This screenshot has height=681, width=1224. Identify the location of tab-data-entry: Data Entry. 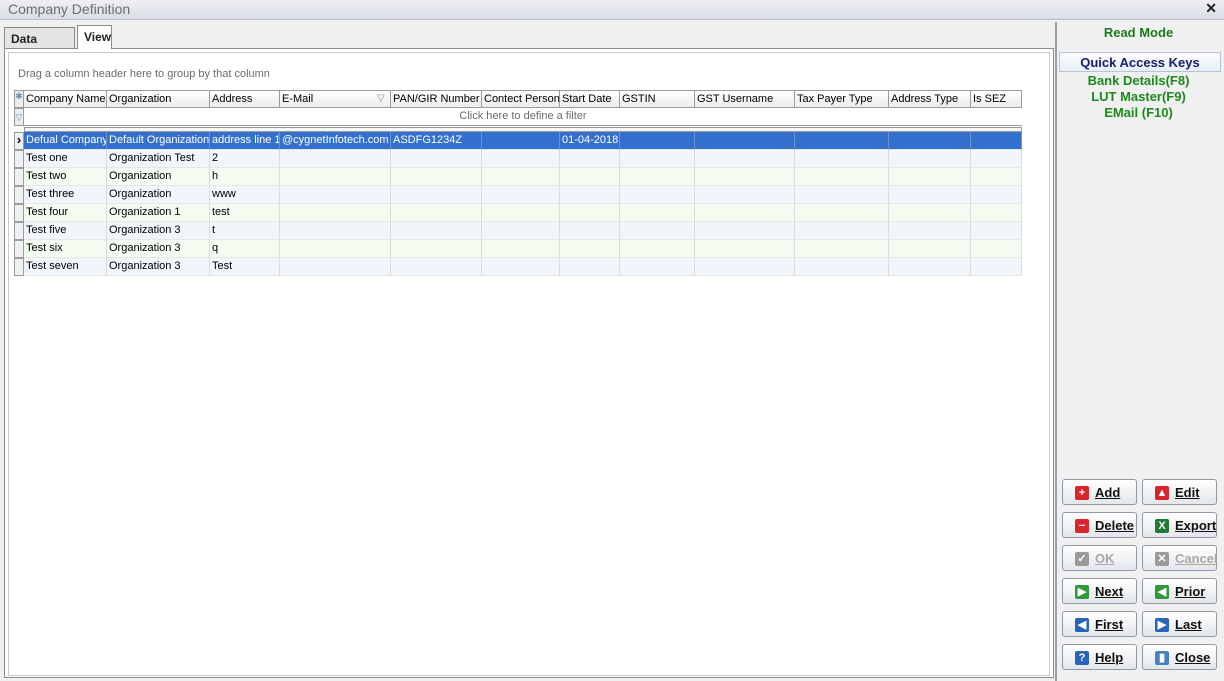
(39, 43).